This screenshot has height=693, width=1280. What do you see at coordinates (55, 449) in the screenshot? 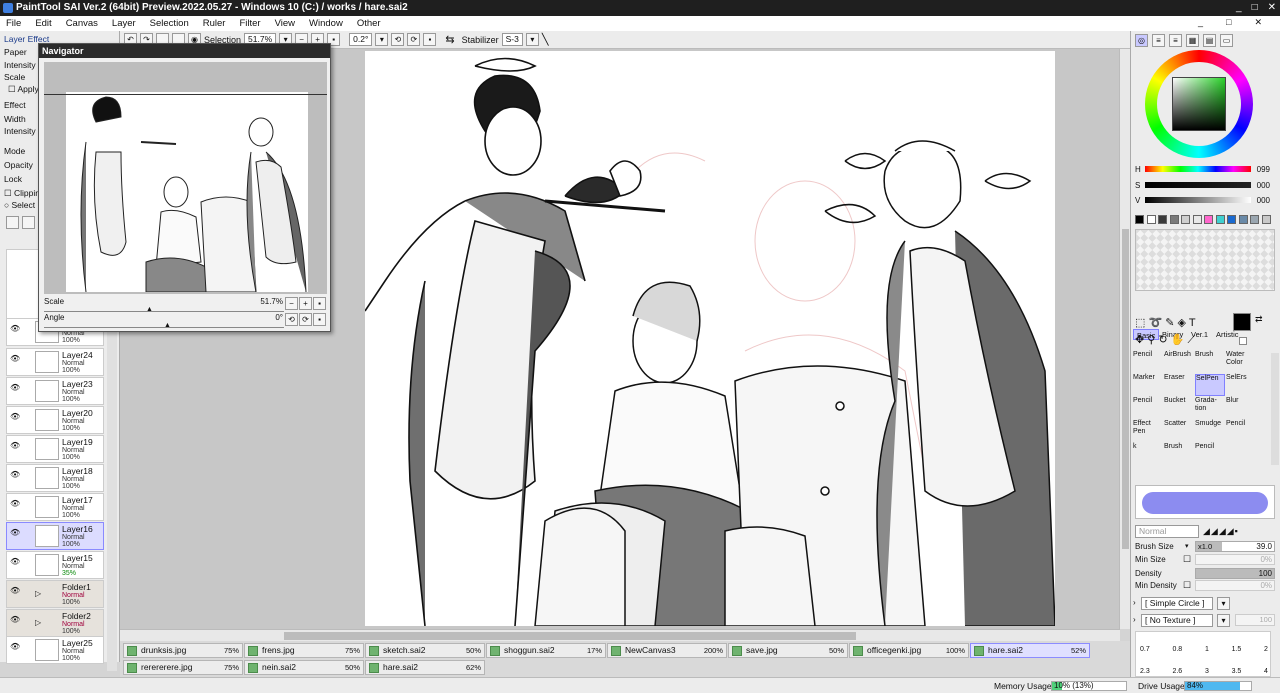
I see `layer-item: 👁 Layer19 Normal 100%` at bounding box center [55, 449].